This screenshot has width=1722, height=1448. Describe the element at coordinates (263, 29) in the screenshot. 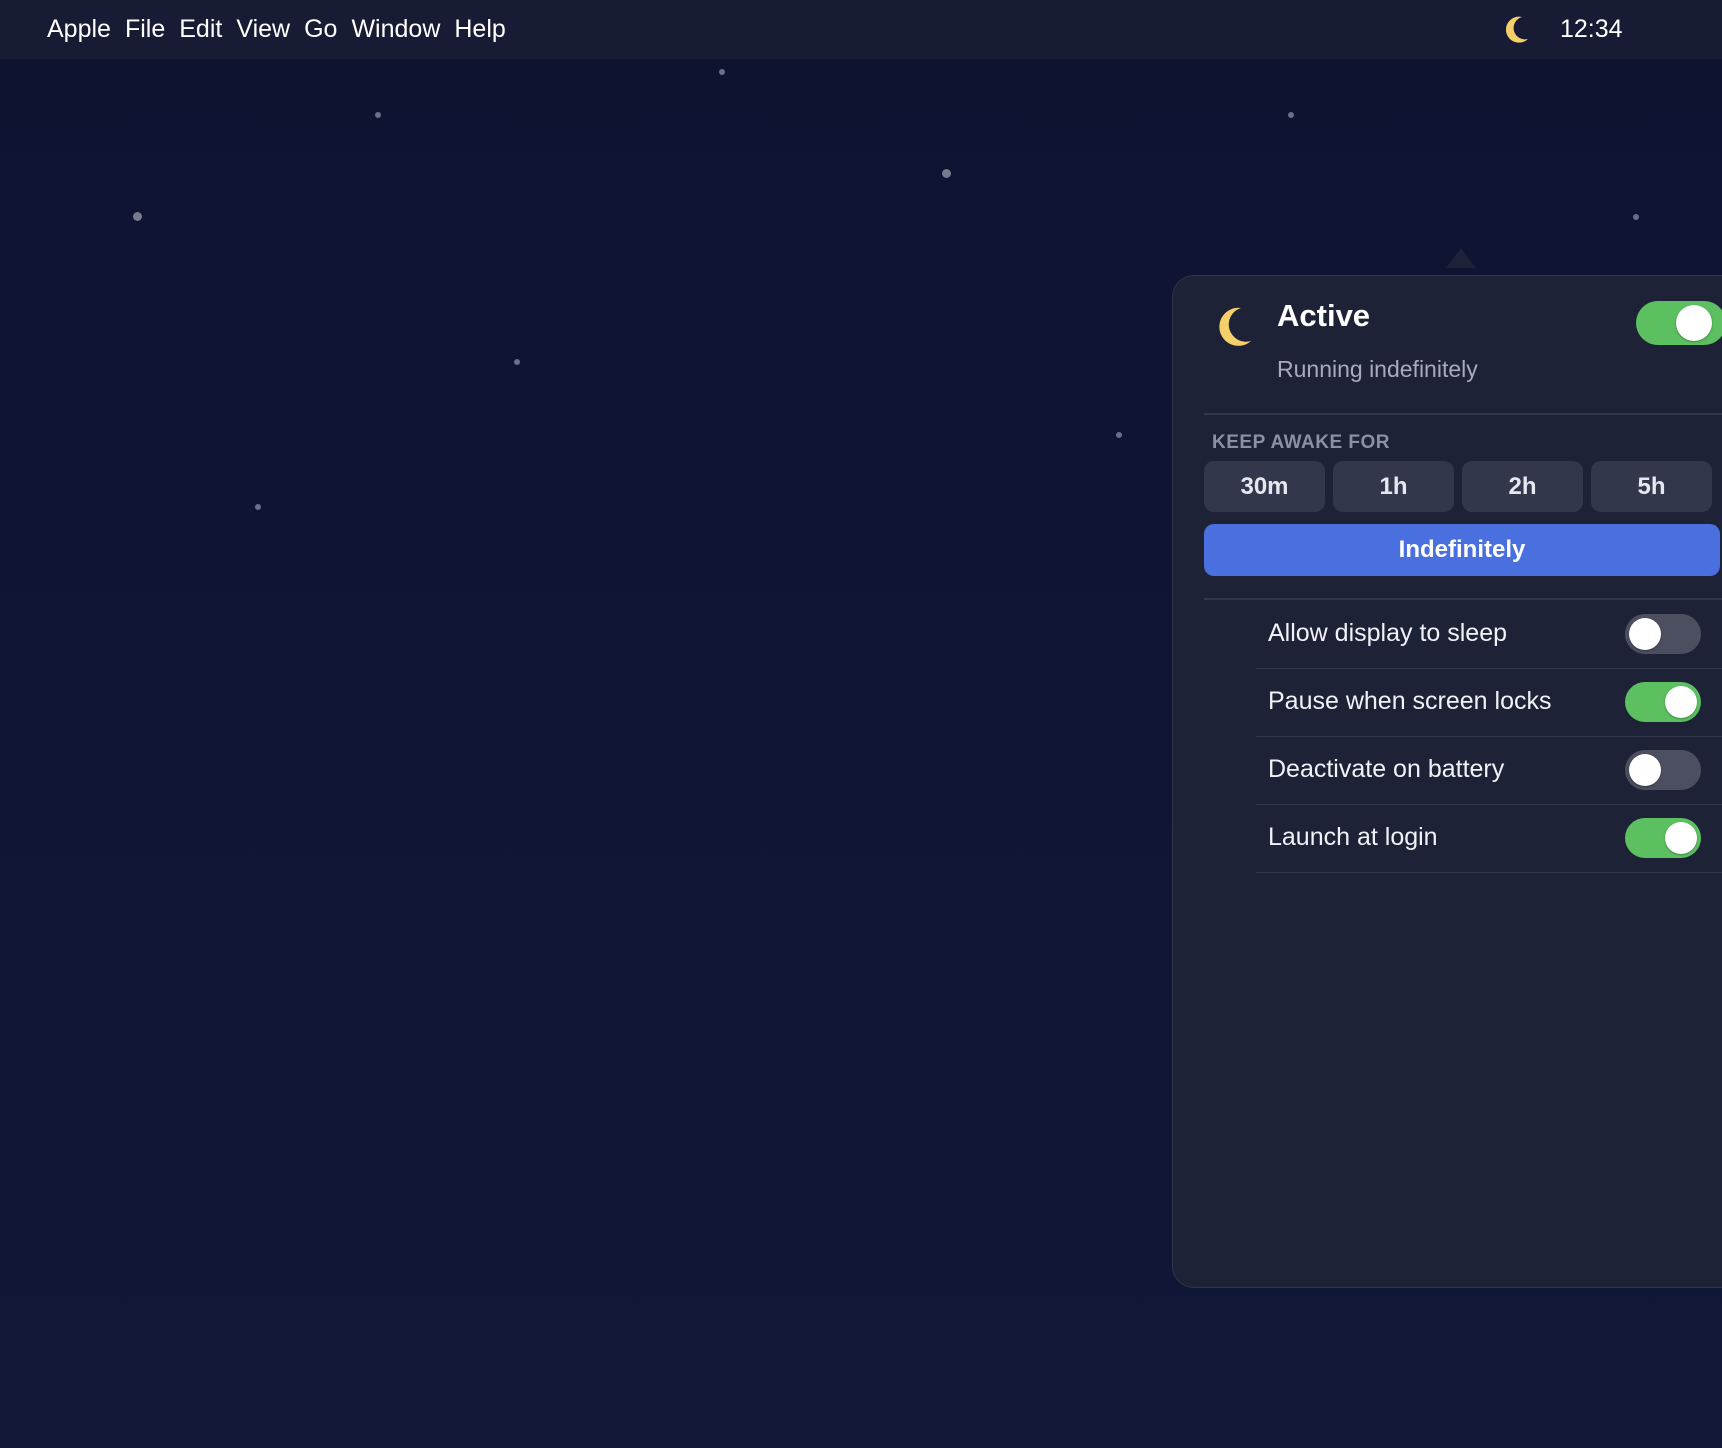

I see `menu-view: View` at that location.